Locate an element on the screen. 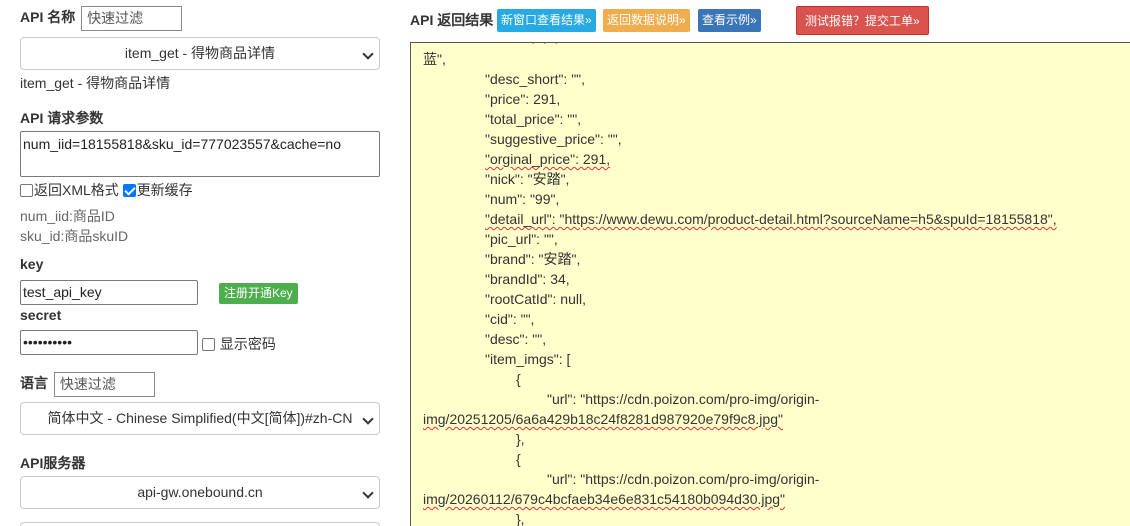 Image resolution: width=1130 pixels, height=526 pixels. response-line: "brand": "安踏", is located at coordinates (533, 259).